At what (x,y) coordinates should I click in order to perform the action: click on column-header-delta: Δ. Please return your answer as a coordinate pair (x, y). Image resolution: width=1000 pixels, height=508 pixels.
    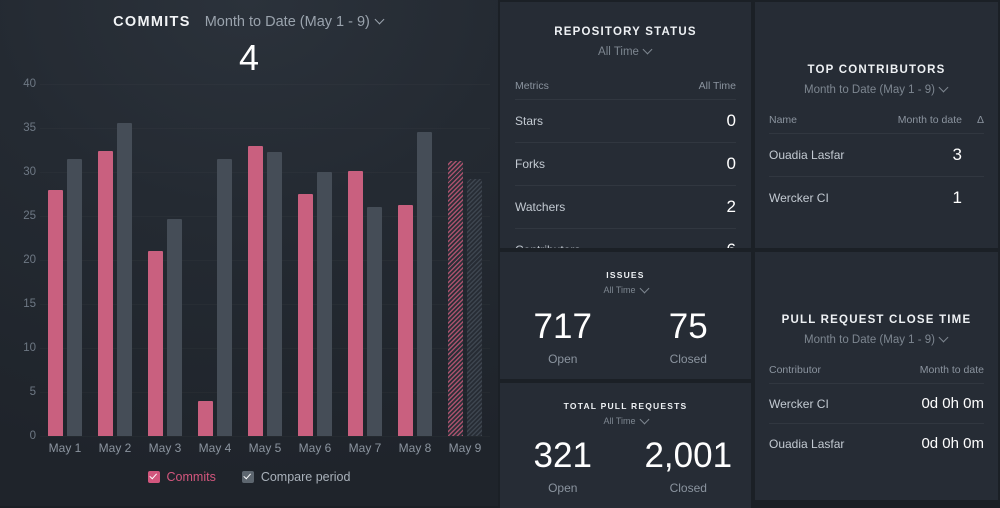
    Looking at the image, I should click on (980, 120).